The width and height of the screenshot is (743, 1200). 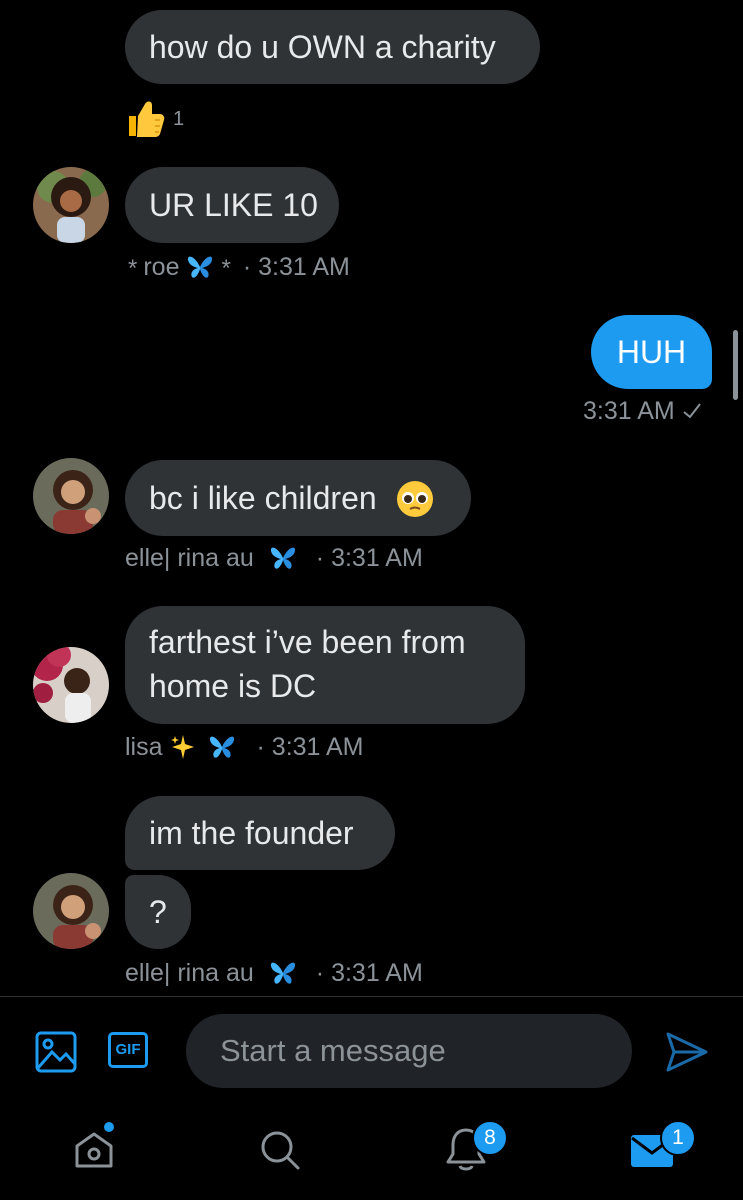 I want to click on home-new-indicator, so click(x=109, y=1127).